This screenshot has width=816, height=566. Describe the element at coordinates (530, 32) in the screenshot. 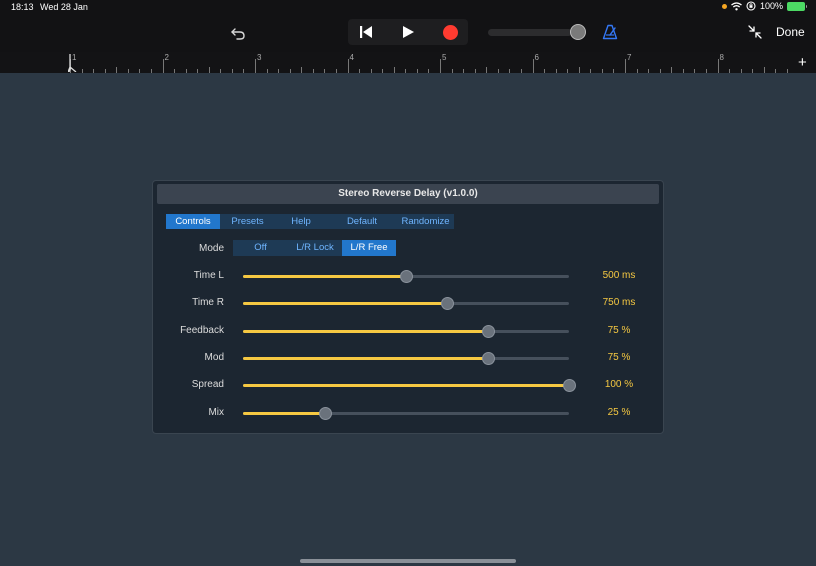

I see `volume-slider` at that location.